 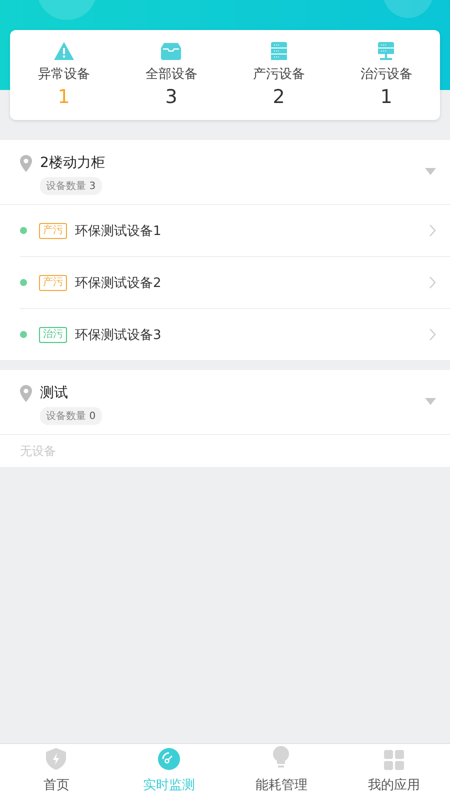 What do you see at coordinates (281, 758) in the screenshot?
I see `lightbulb-icon` at bounding box center [281, 758].